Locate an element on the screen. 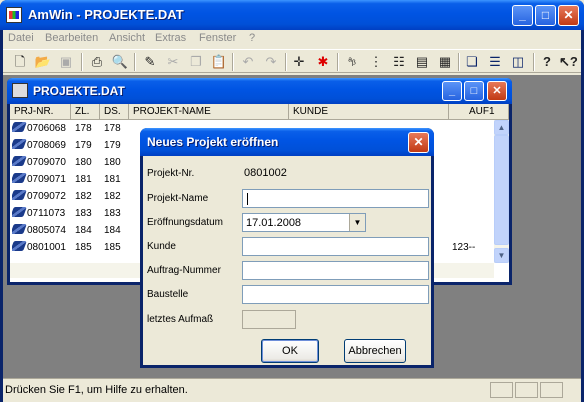 Image resolution: width=584 pixels, height=402 pixels. auftrag-label: Auftrag-Nummer is located at coordinates (184, 270).